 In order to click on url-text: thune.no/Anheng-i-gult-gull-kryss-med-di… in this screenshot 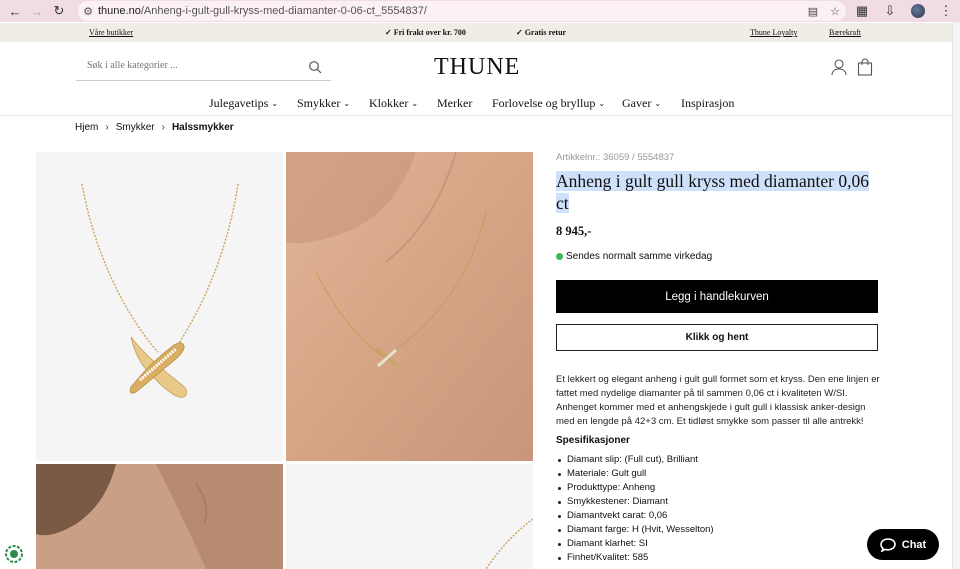, I will do `click(450, 11)`.